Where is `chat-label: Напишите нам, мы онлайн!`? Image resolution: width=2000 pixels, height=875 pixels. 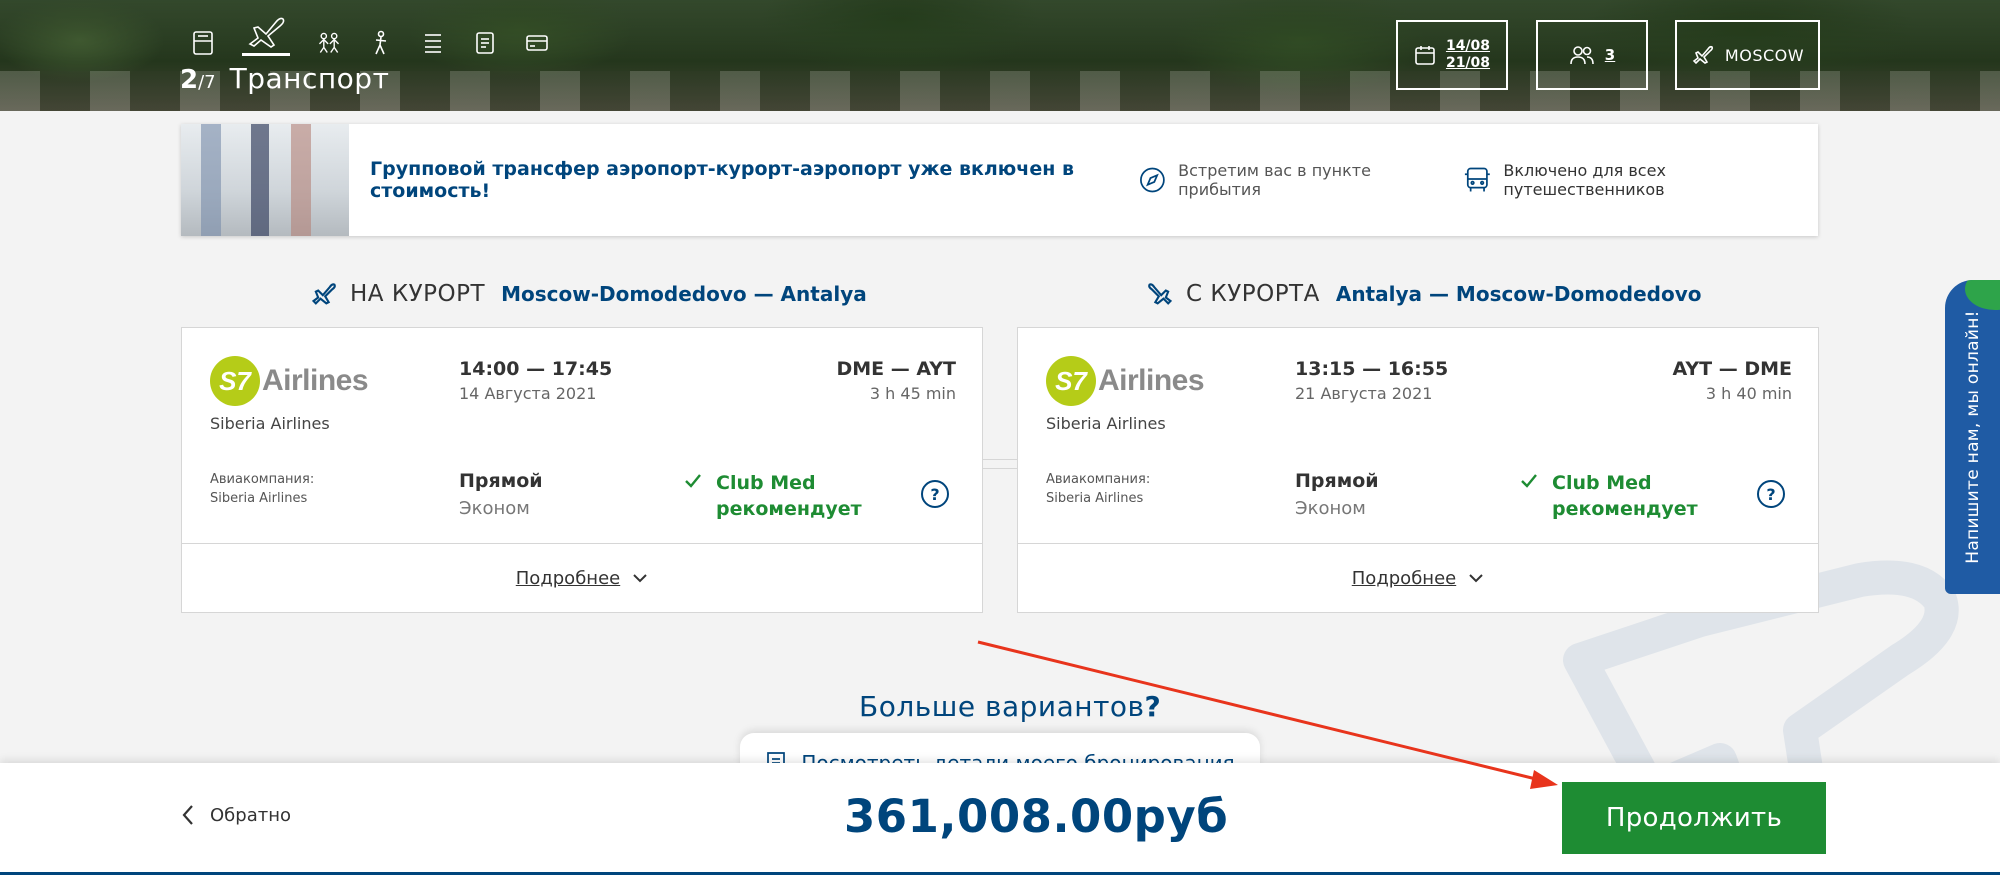 chat-label: Напишите нам, мы онлайн! is located at coordinates (1973, 437).